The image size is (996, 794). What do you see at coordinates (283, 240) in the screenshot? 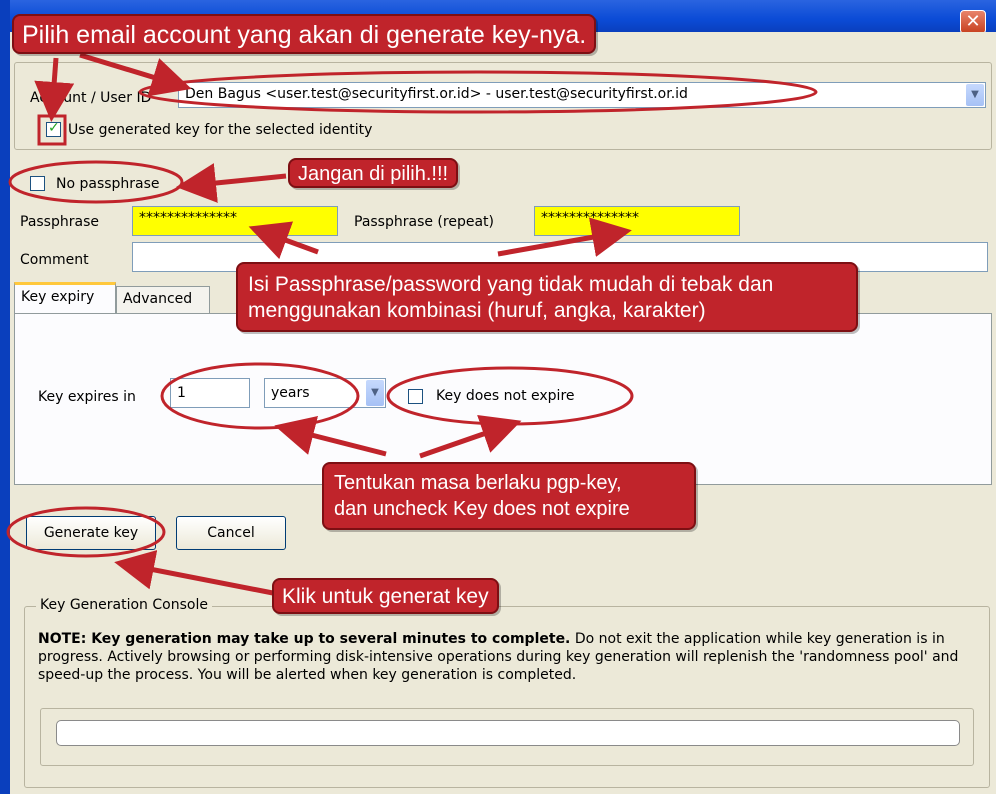
I see `arrow-to-passphrase` at bounding box center [283, 240].